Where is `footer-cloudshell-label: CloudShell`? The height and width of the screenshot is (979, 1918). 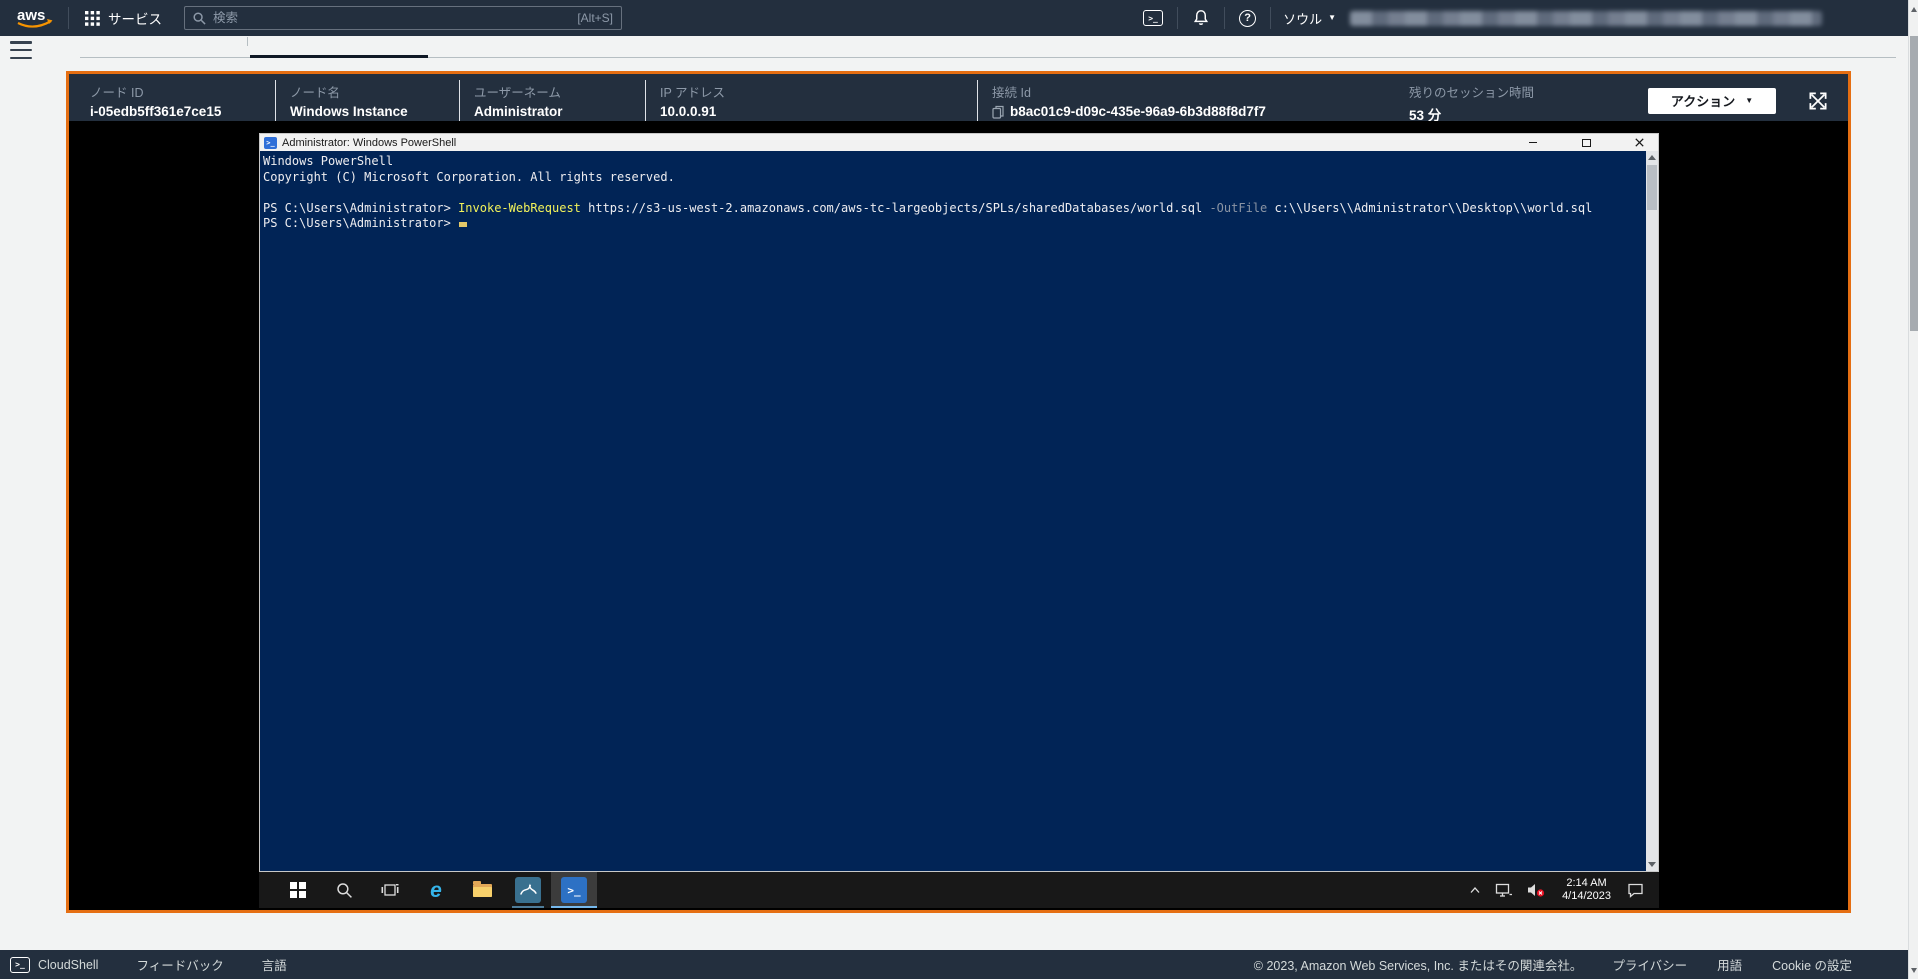 footer-cloudshell-label: CloudShell is located at coordinates (68, 964).